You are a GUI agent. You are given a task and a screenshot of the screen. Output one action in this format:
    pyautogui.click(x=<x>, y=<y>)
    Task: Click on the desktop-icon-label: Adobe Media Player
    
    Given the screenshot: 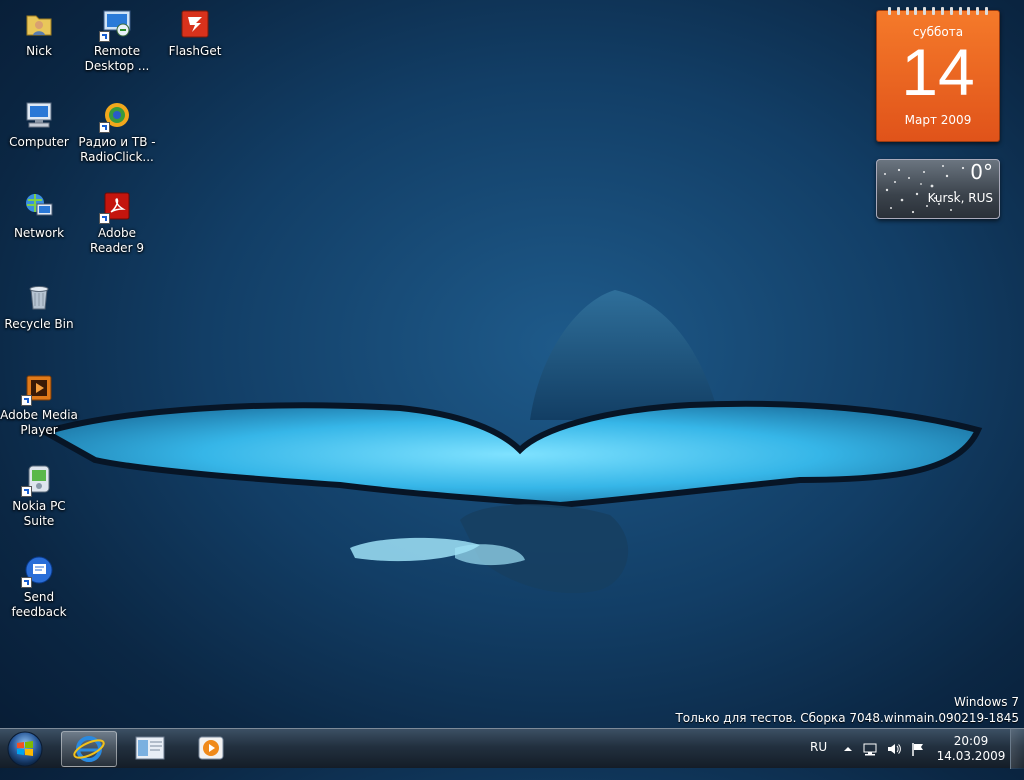 What is the action you would take?
    pyautogui.click(x=39, y=422)
    